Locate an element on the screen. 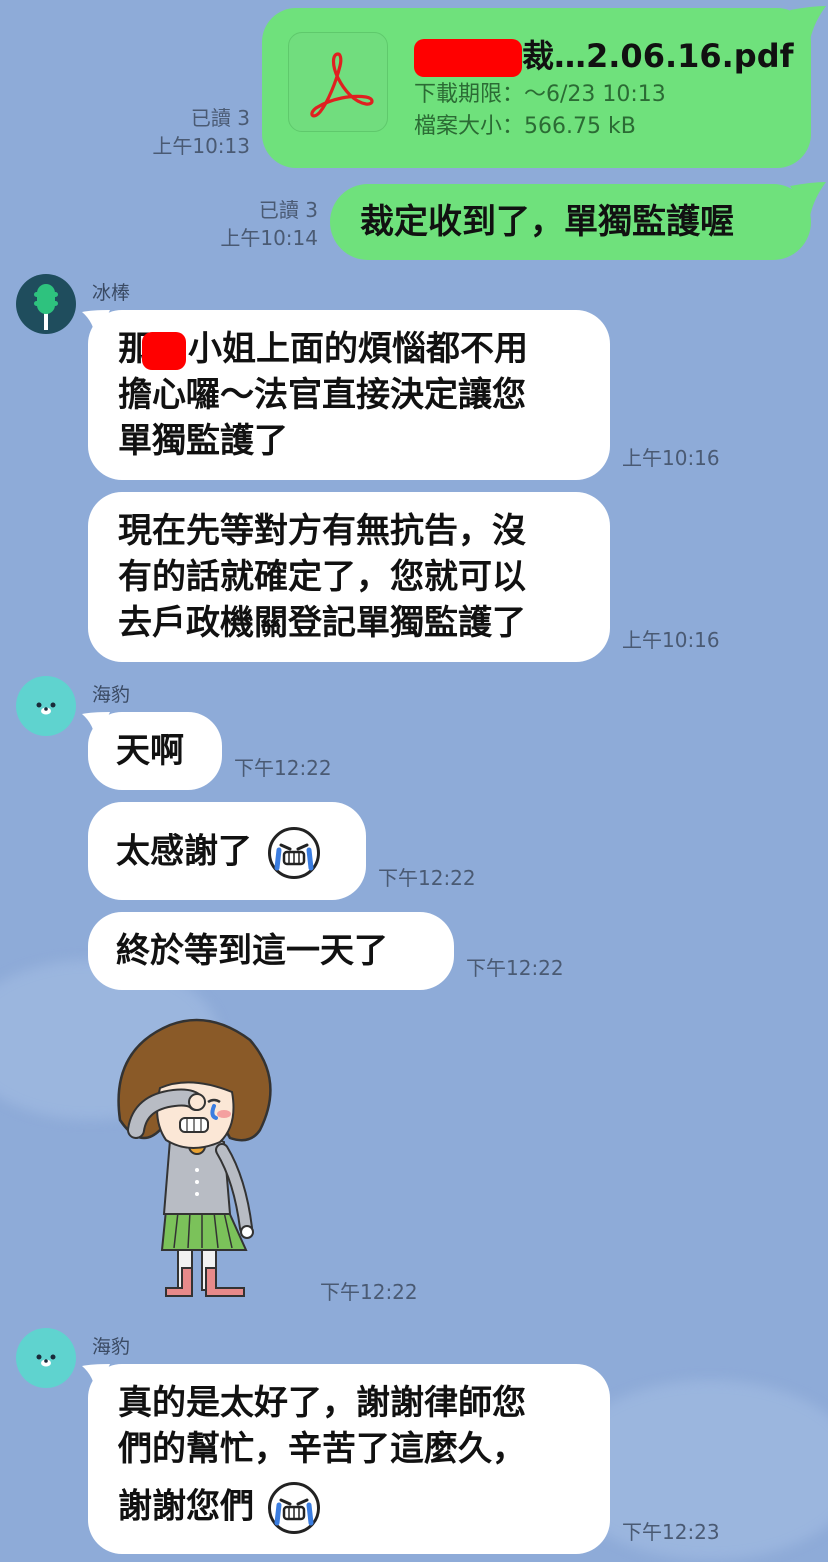 This screenshot has width=828, height=1562. message-text: 天啊 is located at coordinates (150, 751).